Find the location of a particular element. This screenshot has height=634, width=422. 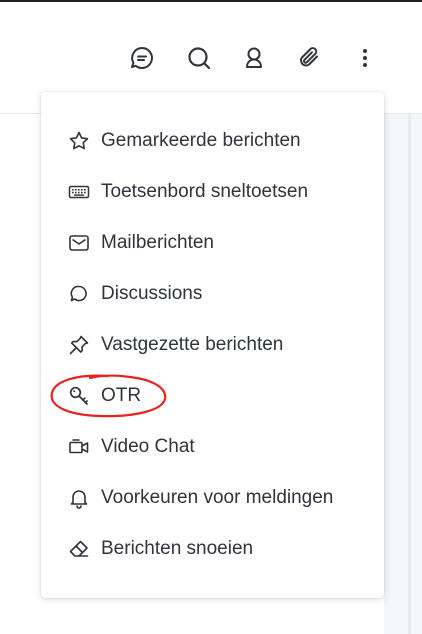

menu-item-starred-messages: Gemarkeerde berichten is located at coordinates (212, 141).